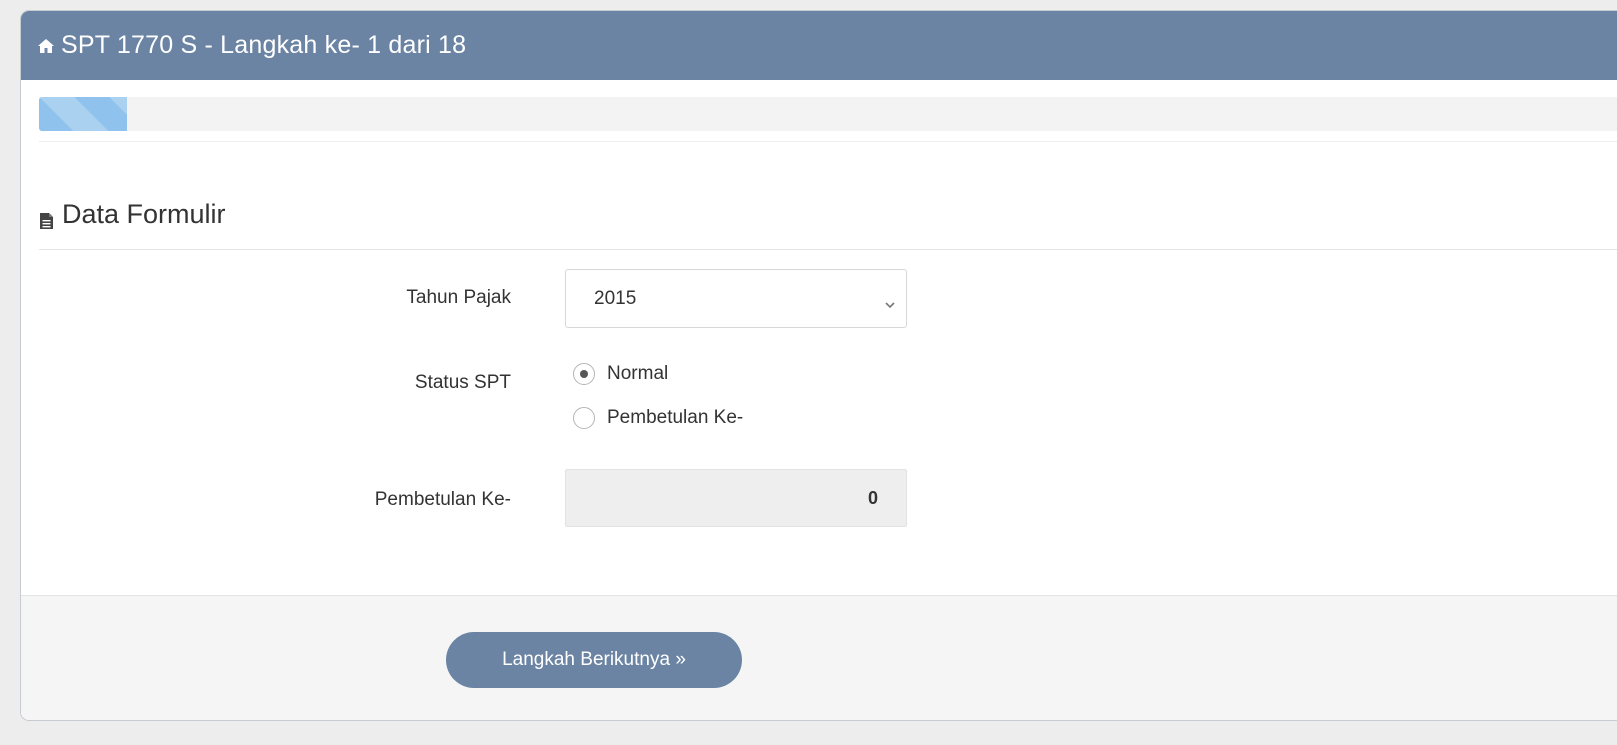  Describe the element at coordinates (615, 298) in the screenshot. I see `tahun-pajak-value: 2015` at that location.